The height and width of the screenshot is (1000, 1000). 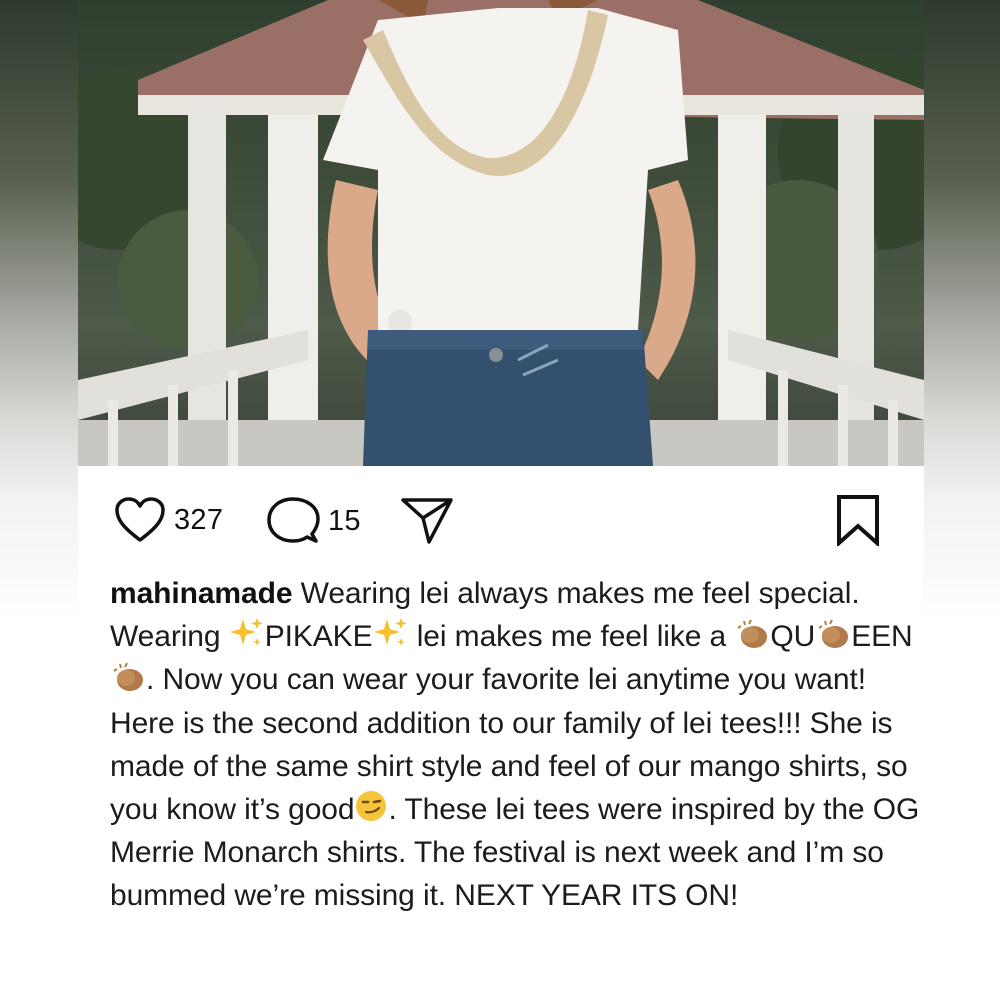 I want to click on caption-text: PIKAKE, so click(x=318, y=637).